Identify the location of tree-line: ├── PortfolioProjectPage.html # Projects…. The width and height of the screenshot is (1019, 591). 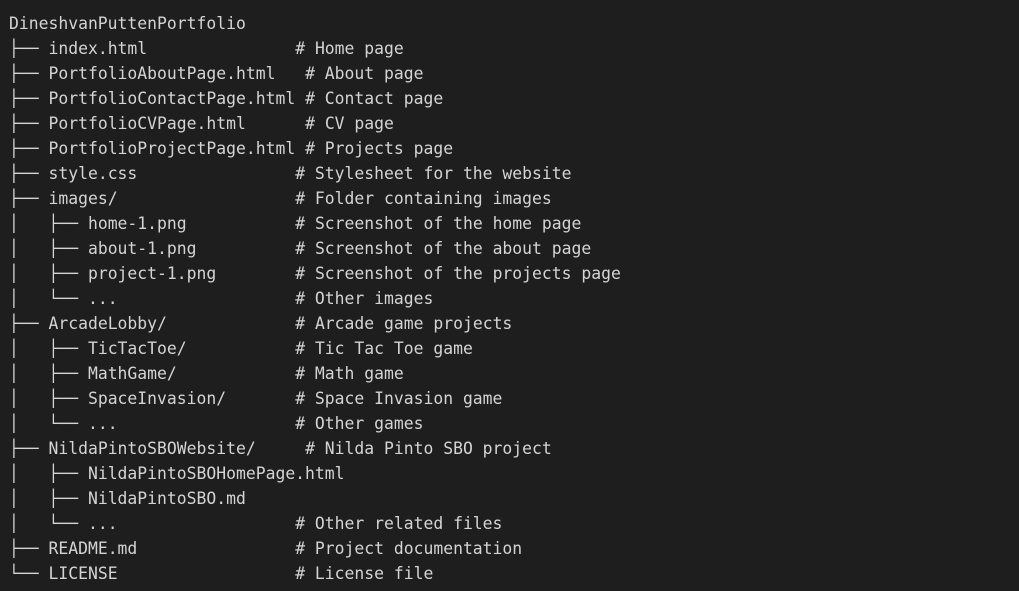
(514, 148).